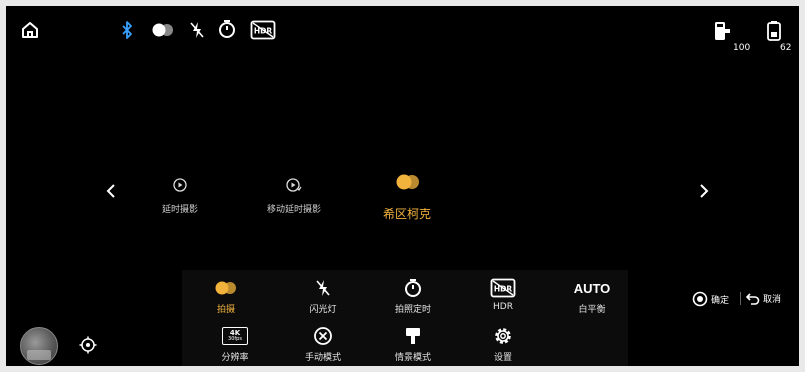  Describe the element at coordinates (722, 31) in the screenshot. I see `device-battery-icon` at that location.